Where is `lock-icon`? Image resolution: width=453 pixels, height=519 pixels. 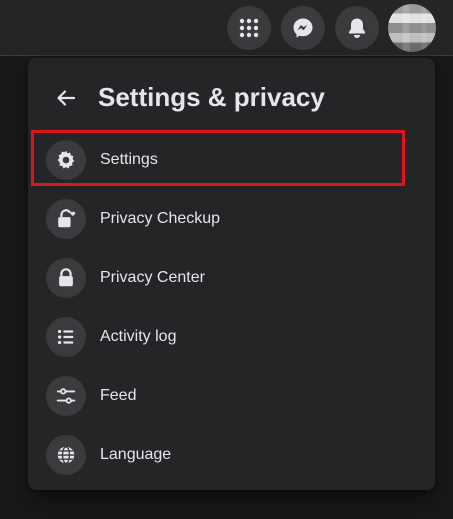
lock-icon is located at coordinates (66, 277).